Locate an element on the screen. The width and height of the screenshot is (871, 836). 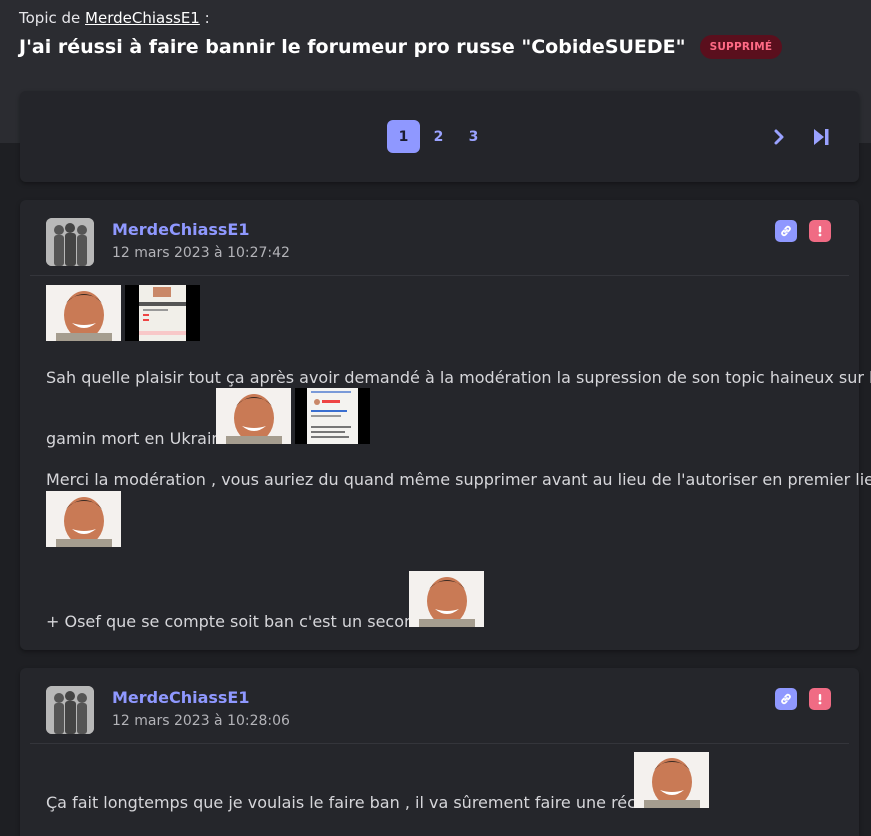
topic-author-link: MerdeChiassE1 is located at coordinates (142, 18).